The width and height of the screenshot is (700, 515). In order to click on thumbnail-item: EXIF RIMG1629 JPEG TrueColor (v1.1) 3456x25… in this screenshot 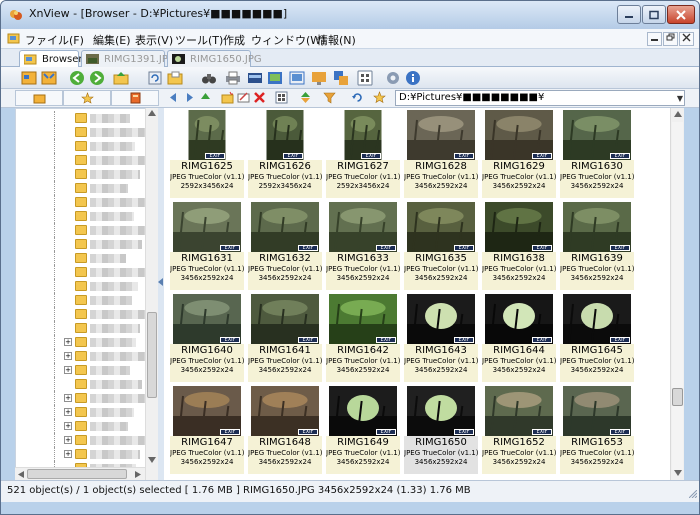, I will do `click(519, 153)`.